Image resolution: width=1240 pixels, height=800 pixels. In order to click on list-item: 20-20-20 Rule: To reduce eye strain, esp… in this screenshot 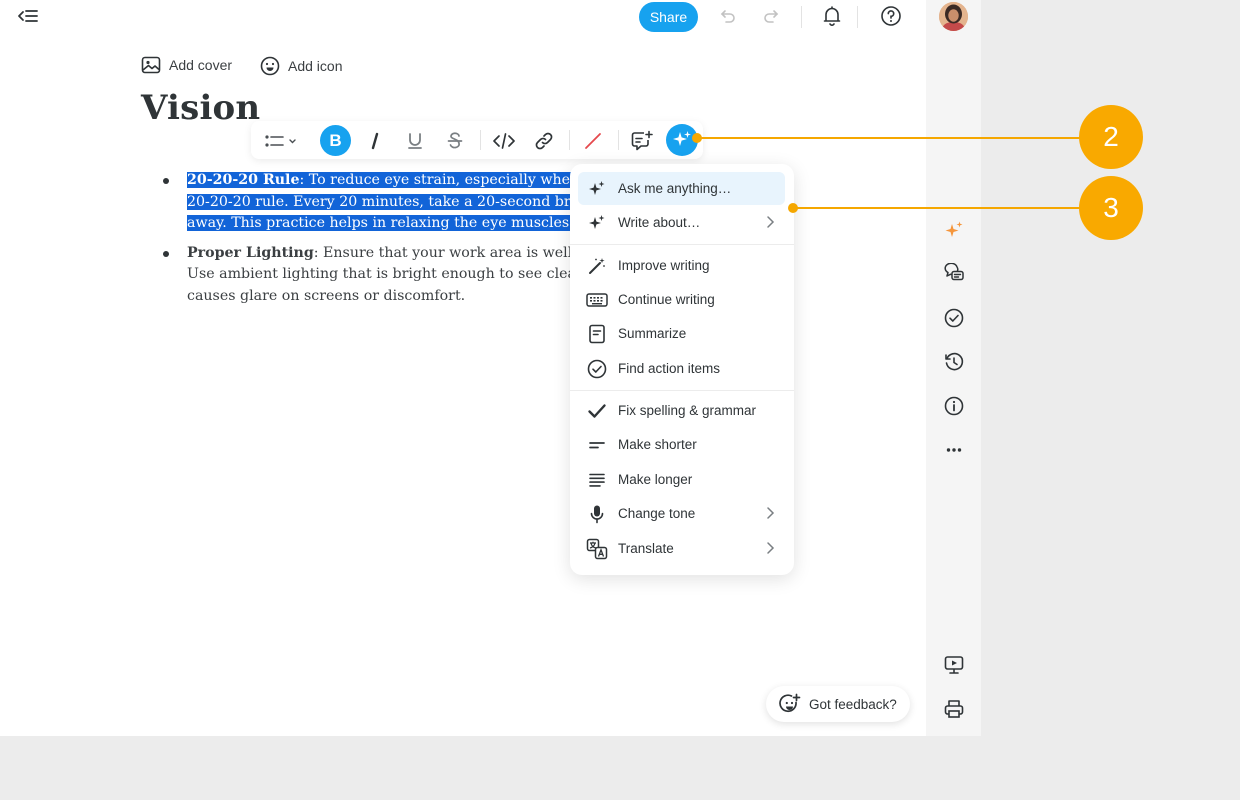, I will do `click(368, 202)`.